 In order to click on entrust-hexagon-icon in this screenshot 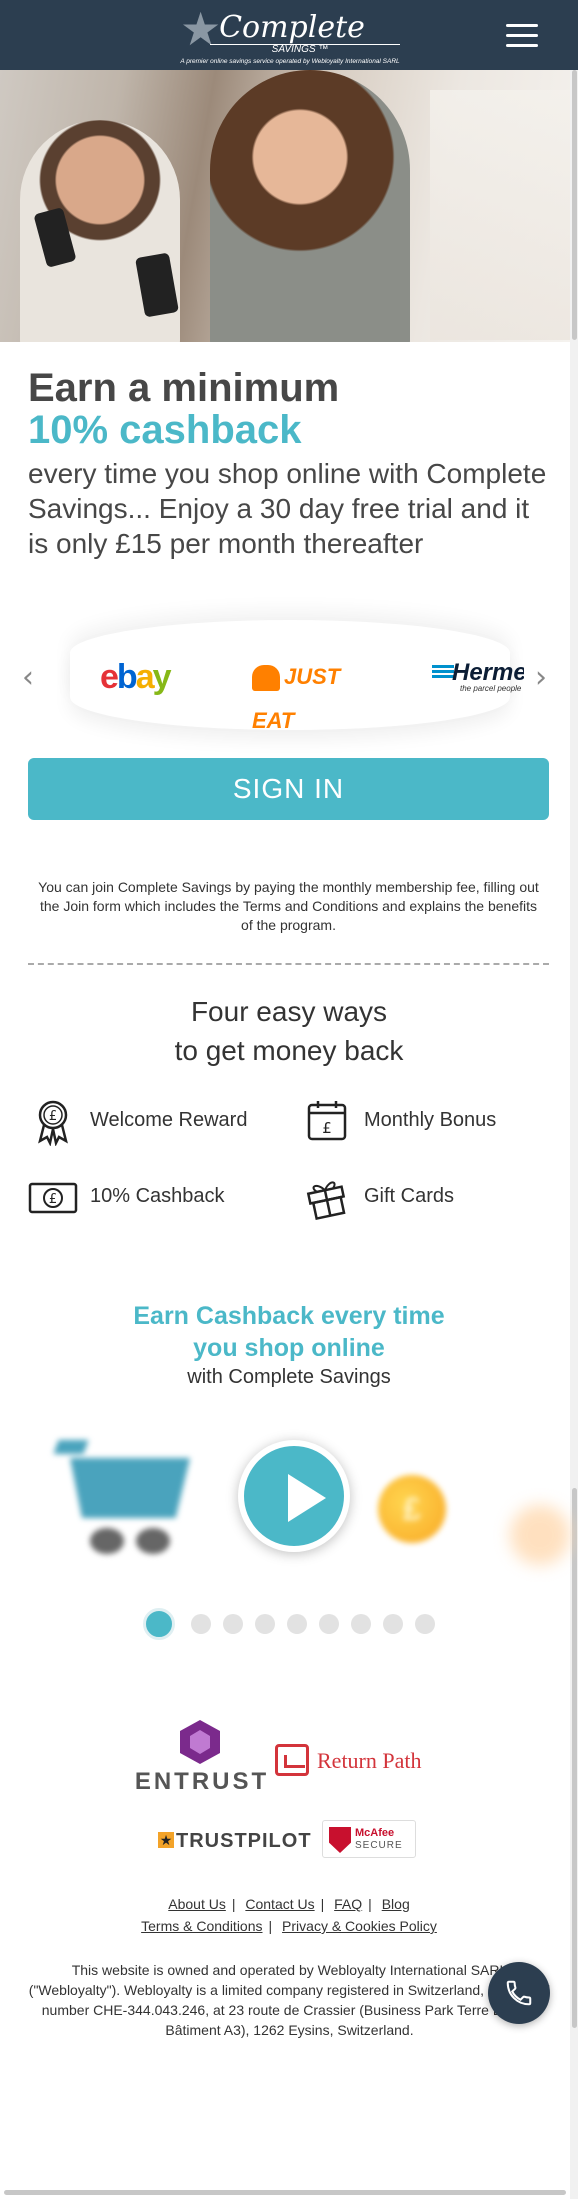, I will do `click(200, 1742)`.